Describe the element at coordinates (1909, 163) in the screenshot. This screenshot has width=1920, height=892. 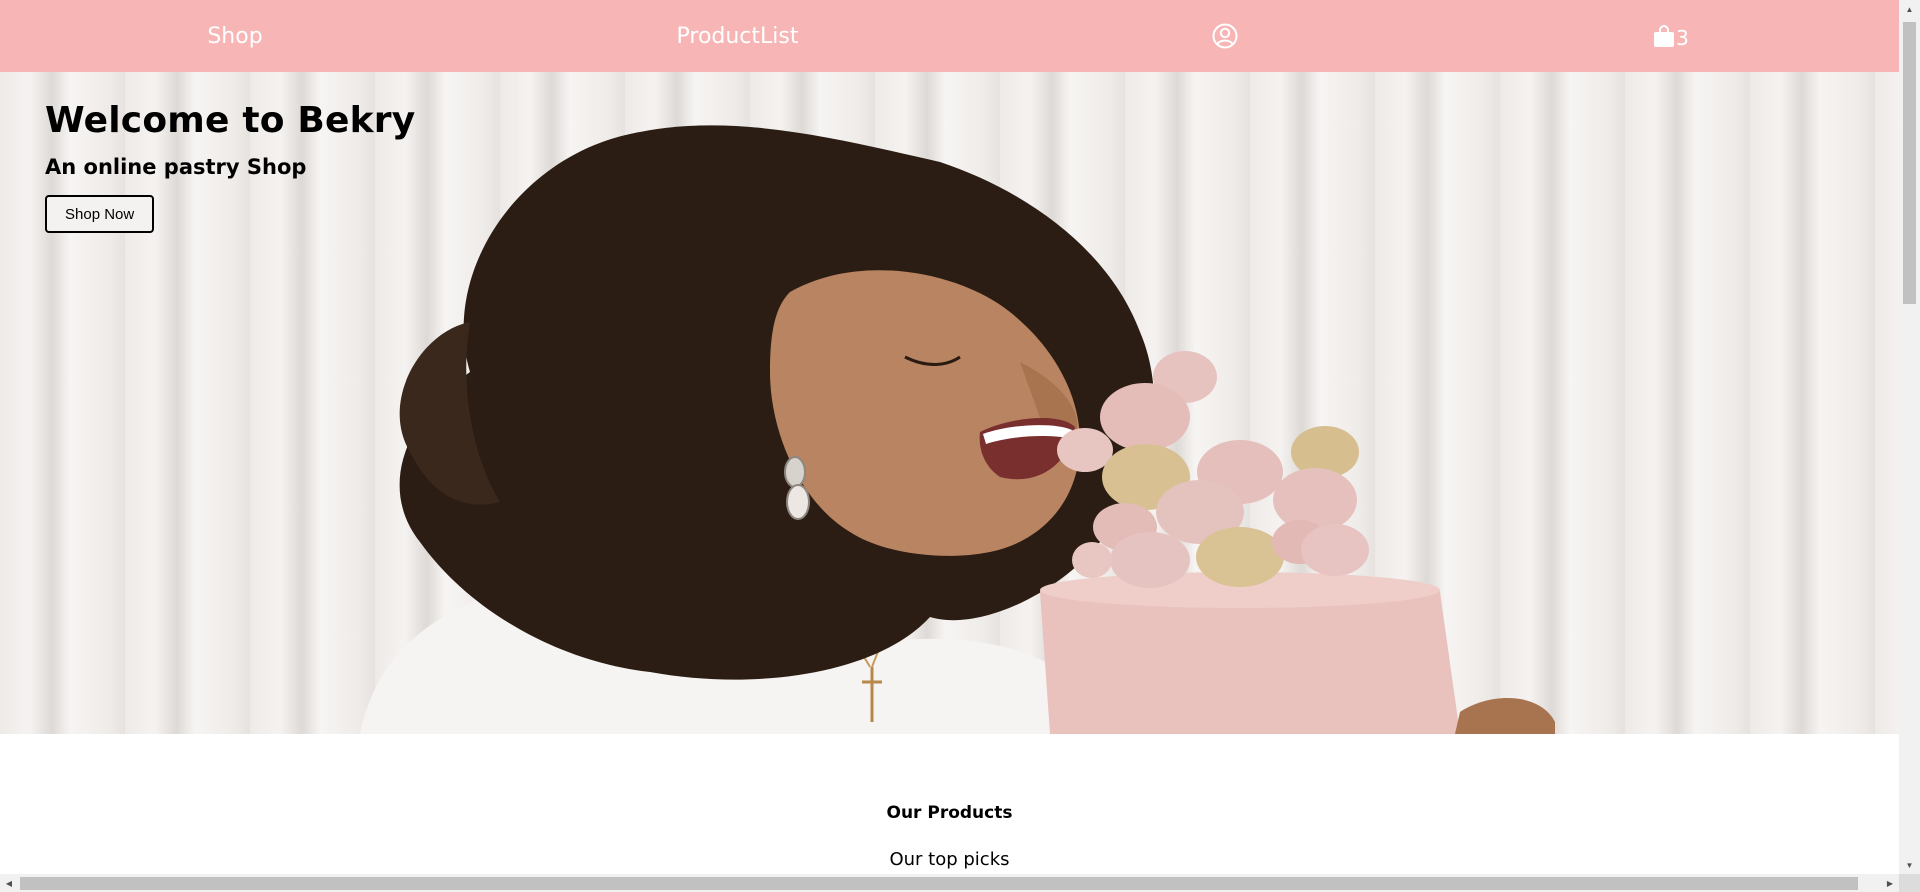
I see `vertical-scroll-thumb` at that location.